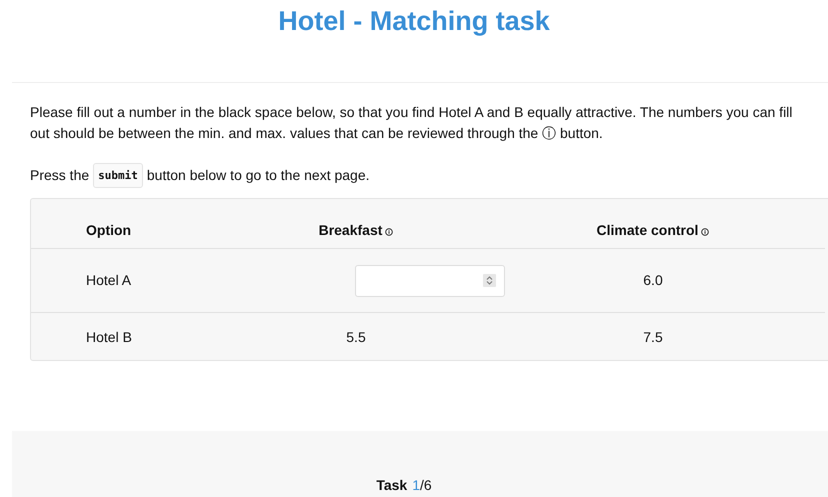 The width and height of the screenshot is (828, 497). Describe the element at coordinates (258, 175) in the screenshot. I see `instruction-text: button below to go to the next page.` at that location.